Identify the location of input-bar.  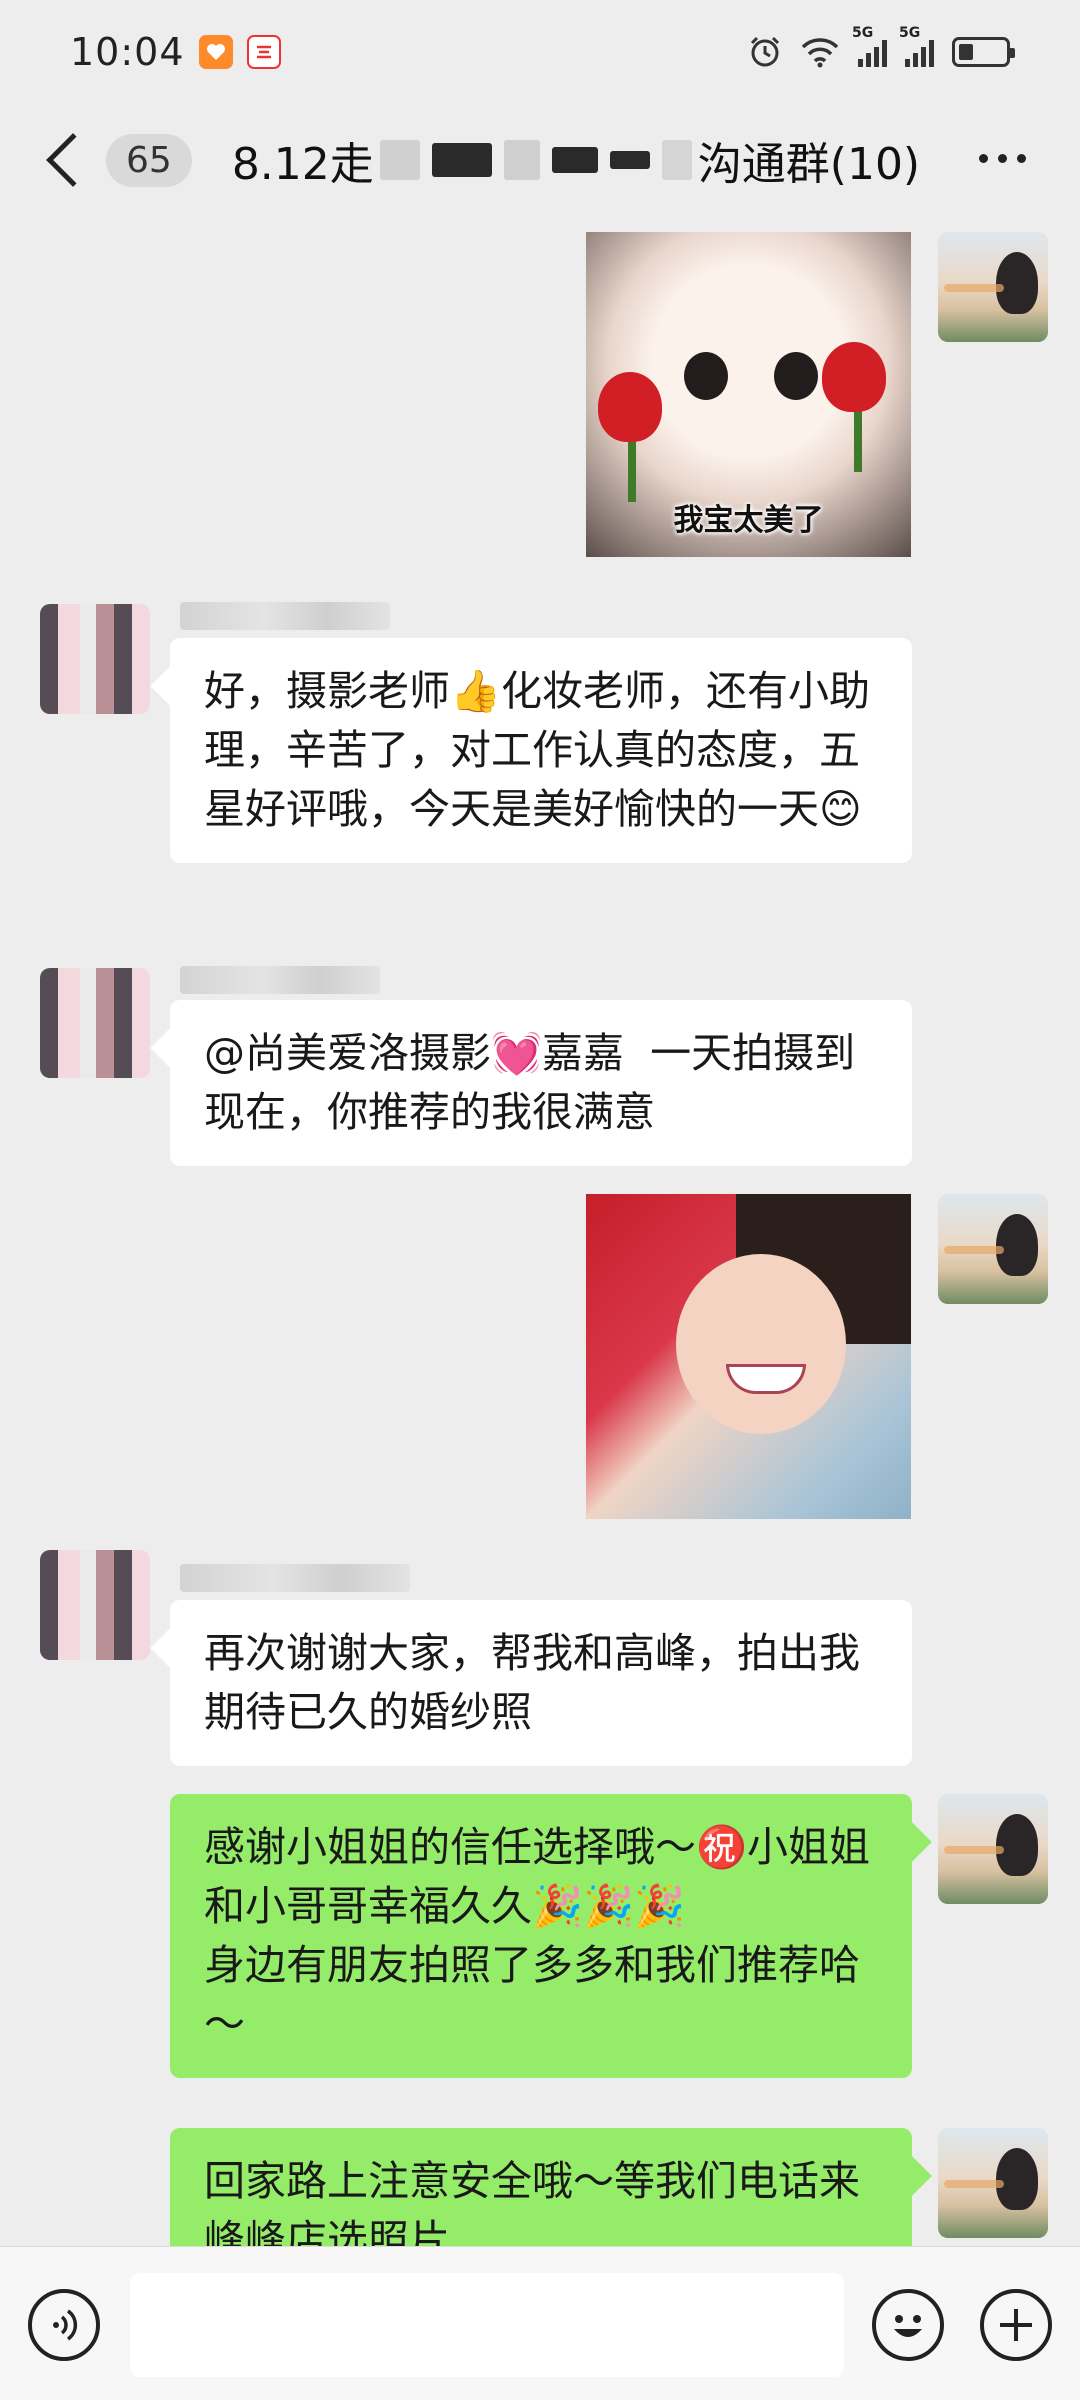
(540, 2323).